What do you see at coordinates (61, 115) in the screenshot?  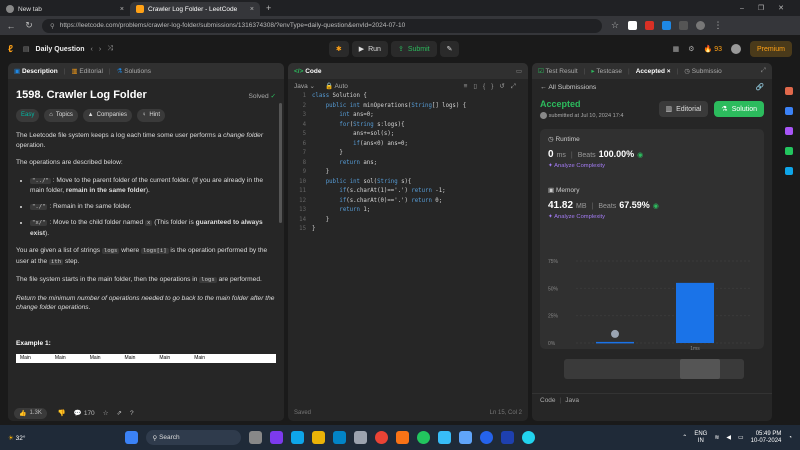 I see `topics-tag: ⌂ Topics` at bounding box center [61, 115].